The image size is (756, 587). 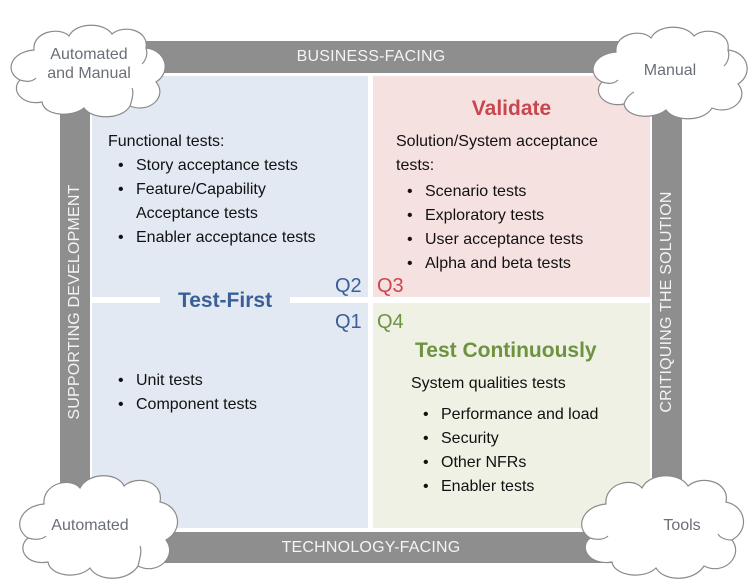 I want to click on cloud-automated-and-manual: Automated and Manual, so click(x=89, y=70).